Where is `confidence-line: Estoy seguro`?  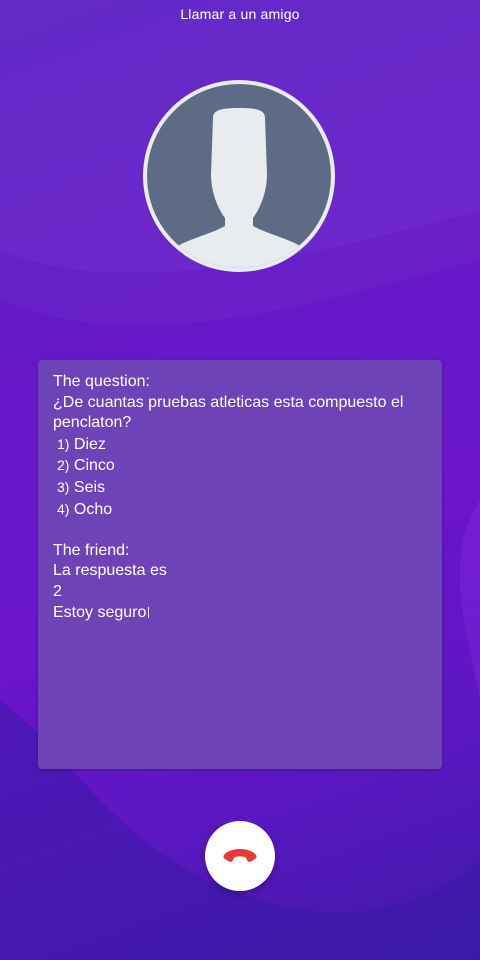 confidence-line: Estoy seguro is located at coordinates (243, 613).